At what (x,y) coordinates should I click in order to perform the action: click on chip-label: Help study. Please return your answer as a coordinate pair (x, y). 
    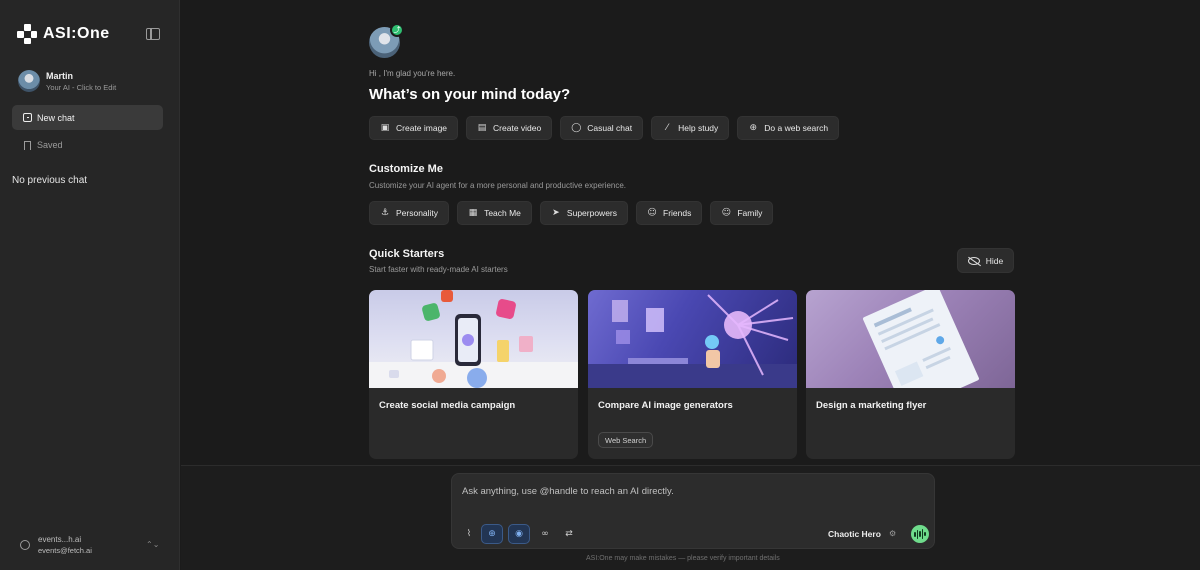
    Looking at the image, I should click on (698, 128).